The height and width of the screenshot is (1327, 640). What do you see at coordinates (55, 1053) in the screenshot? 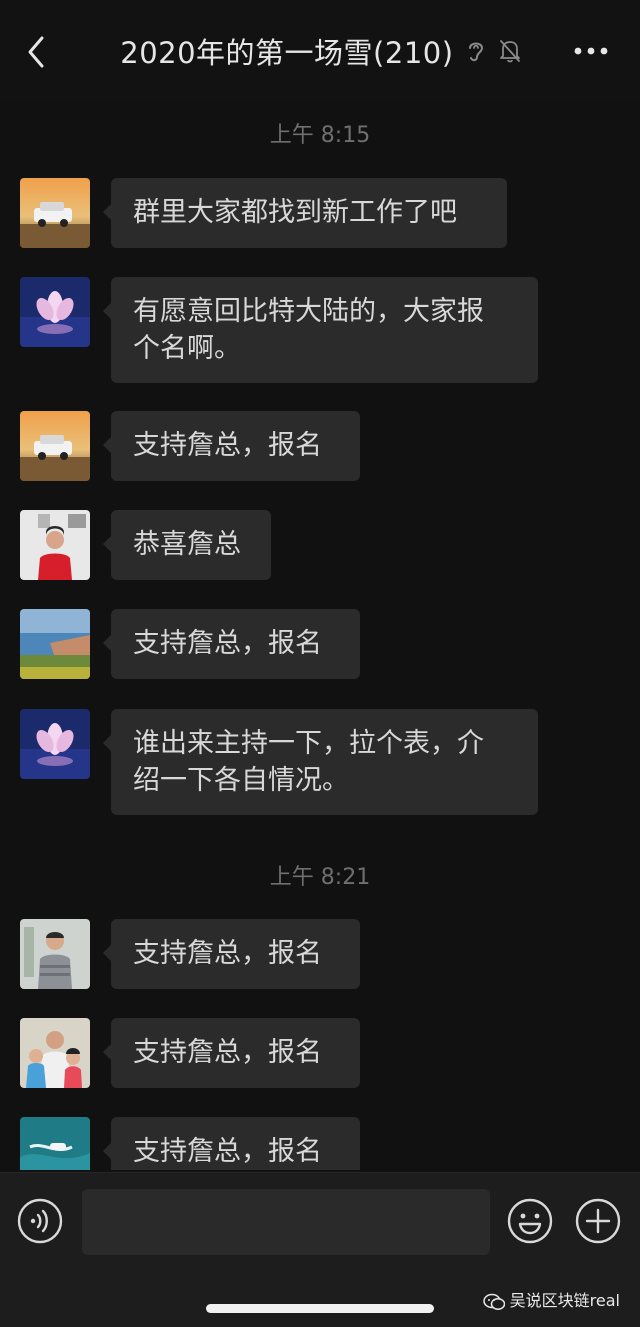
I see `avatar-family` at bounding box center [55, 1053].